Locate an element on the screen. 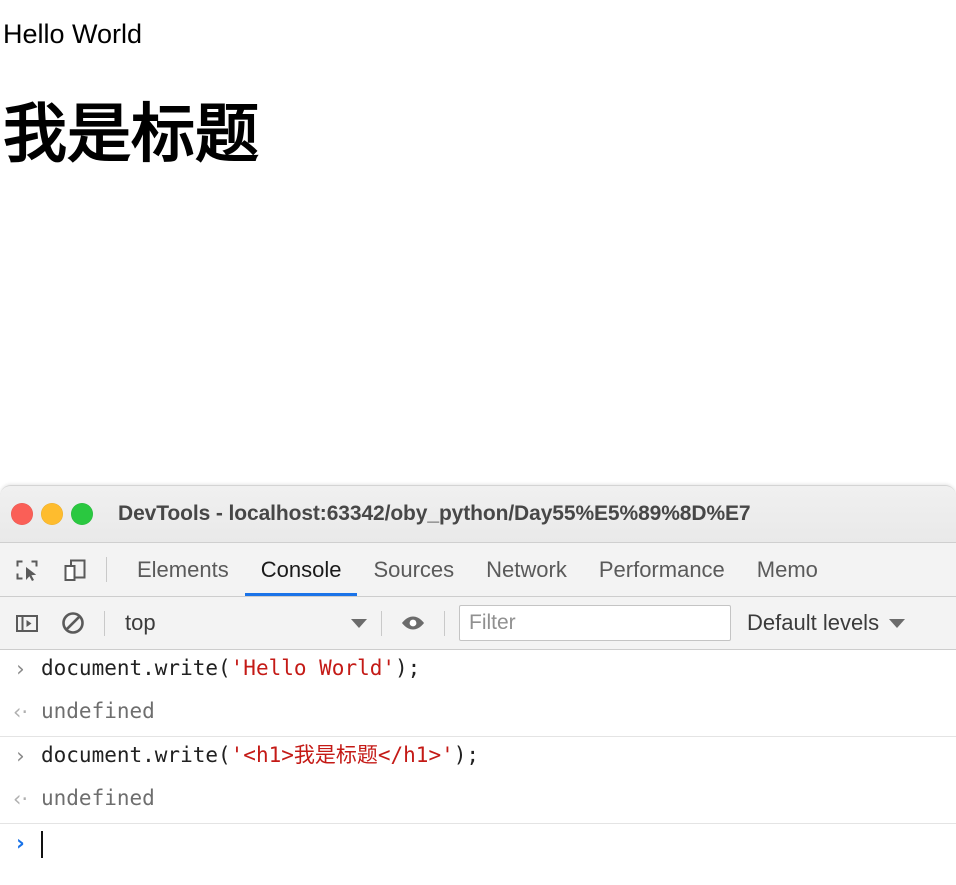  window-controls is located at coordinates (46, 514).